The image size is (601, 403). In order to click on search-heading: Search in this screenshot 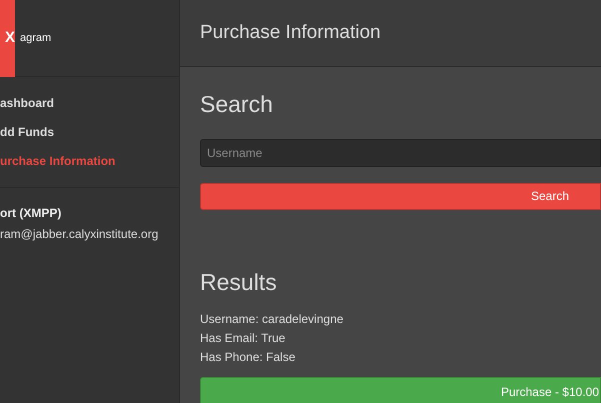, I will do `click(237, 104)`.